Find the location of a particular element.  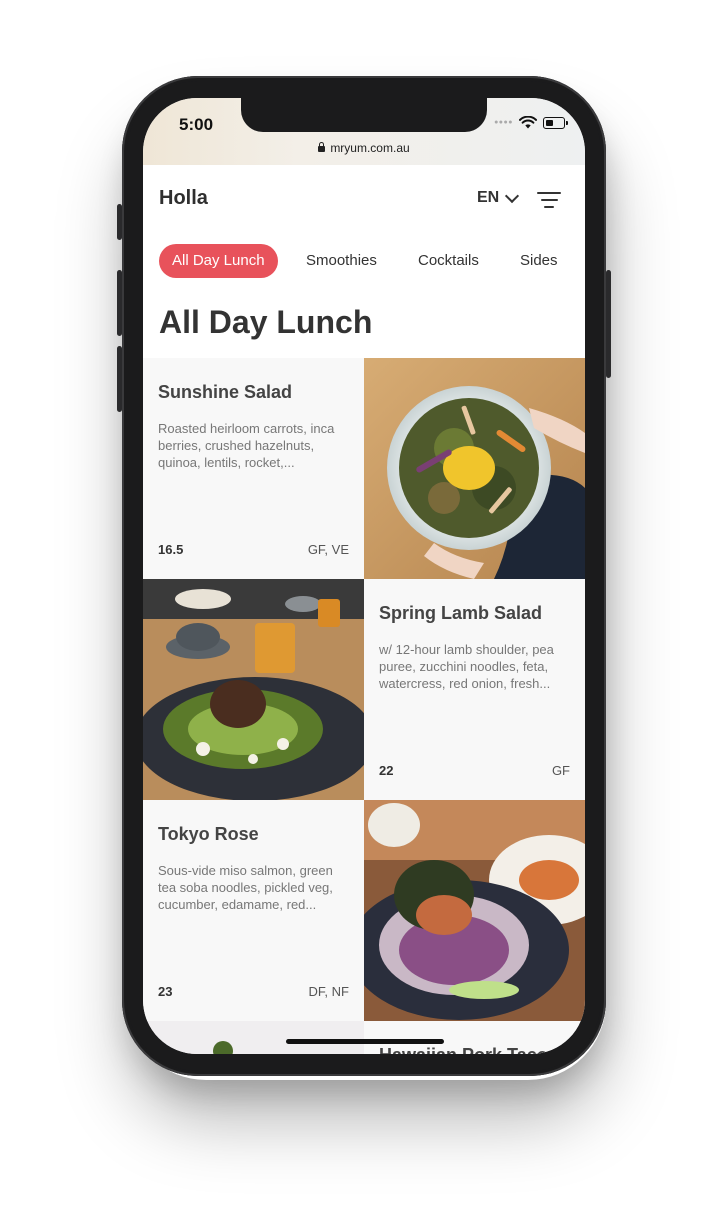

item-price: 23 is located at coordinates (165, 991).